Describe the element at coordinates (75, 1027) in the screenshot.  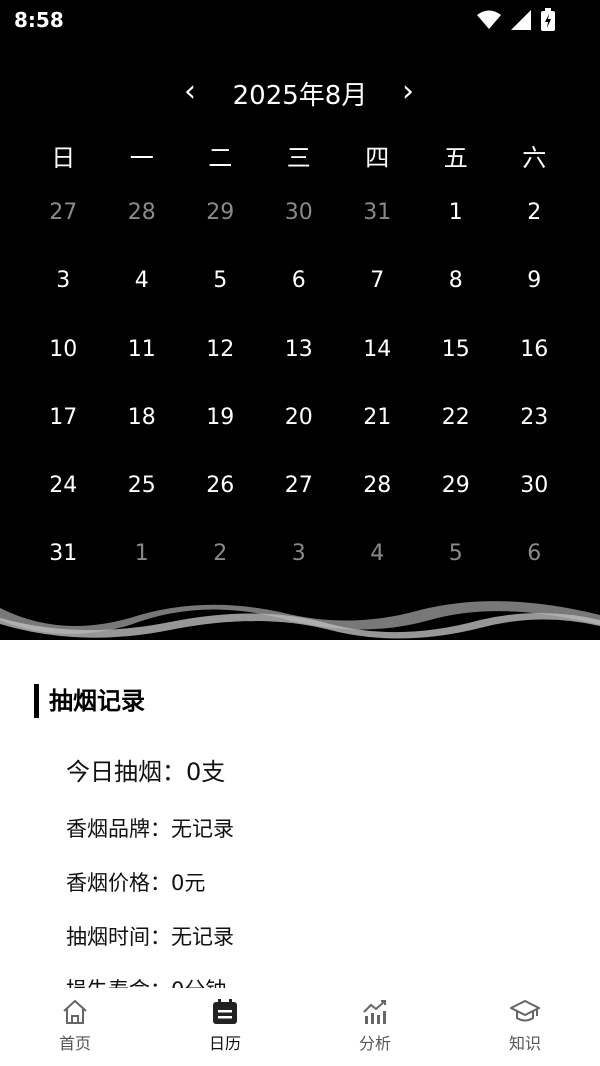
I see `nav-home: 首页` at that location.